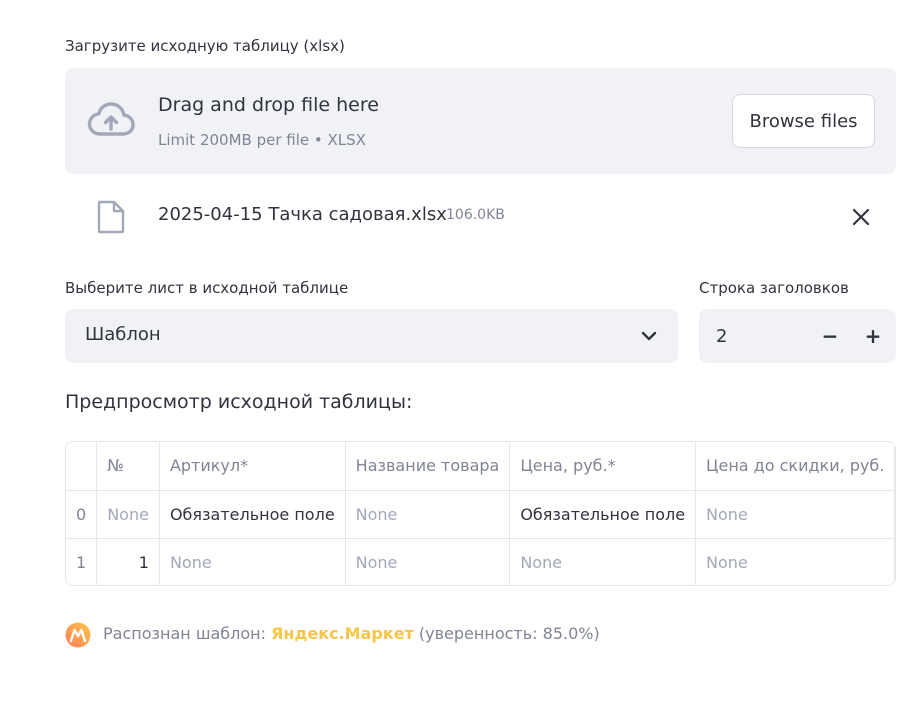 Image resolution: width=919 pixels, height=710 pixels. Describe the element at coordinates (342, 633) in the screenshot. I see `recognized-template-name: Яндекс.Маркет` at that location.